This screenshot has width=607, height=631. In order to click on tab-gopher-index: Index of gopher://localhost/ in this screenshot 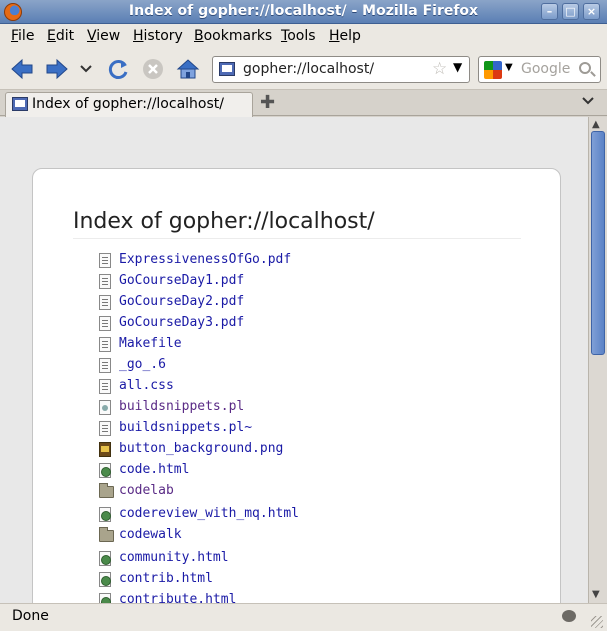, I will do `click(129, 104)`.